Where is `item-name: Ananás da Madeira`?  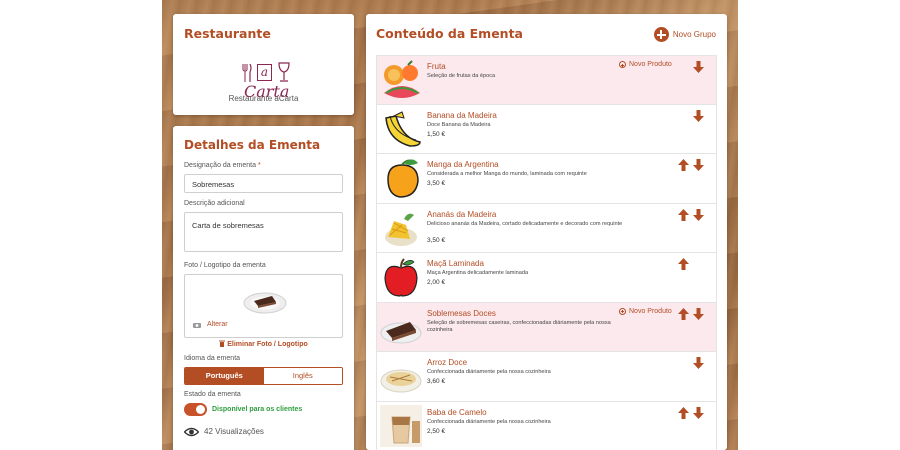 item-name: Ananás da Madeira is located at coordinates (461, 214).